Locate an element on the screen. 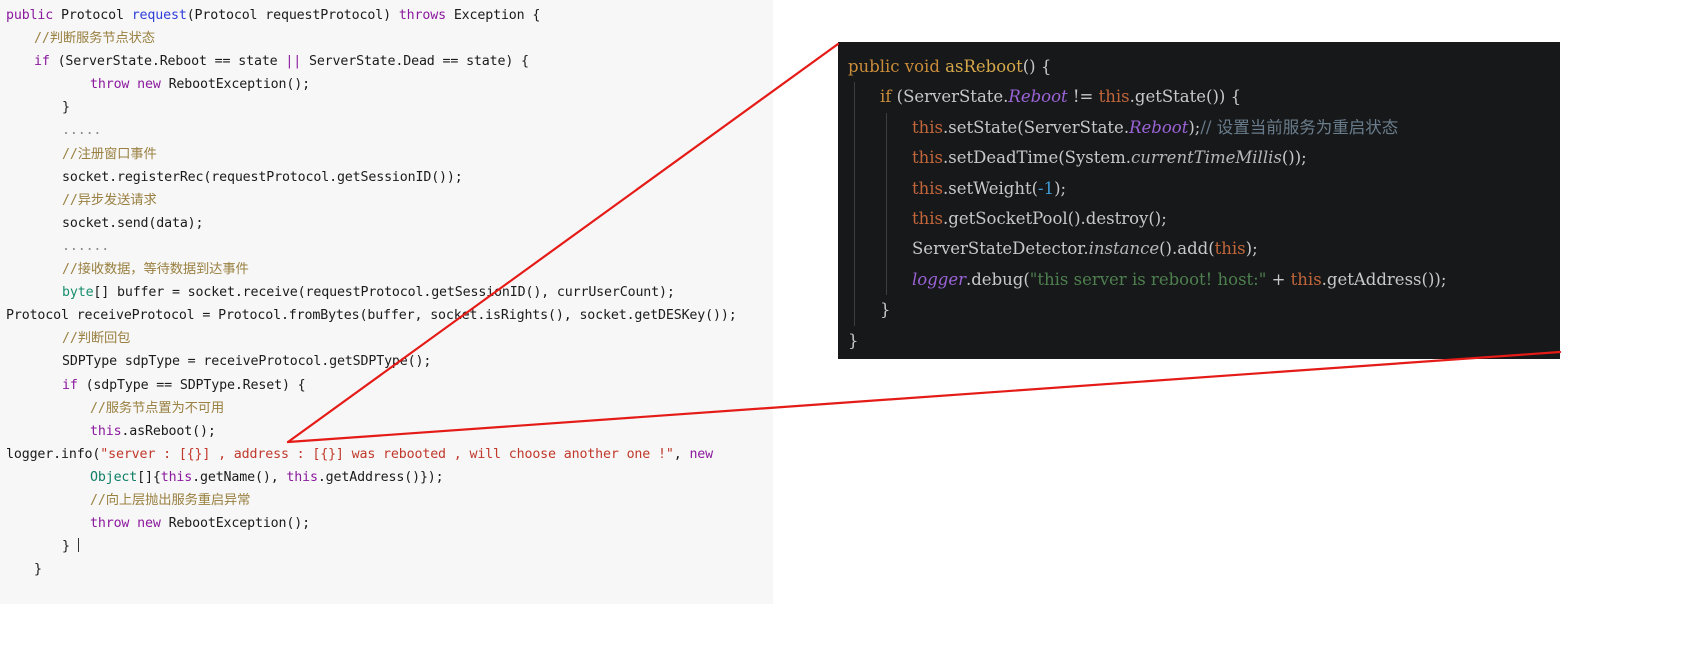 Image resolution: width=1689 pixels, height=652 pixels. code-token: throws is located at coordinates (426, 15).